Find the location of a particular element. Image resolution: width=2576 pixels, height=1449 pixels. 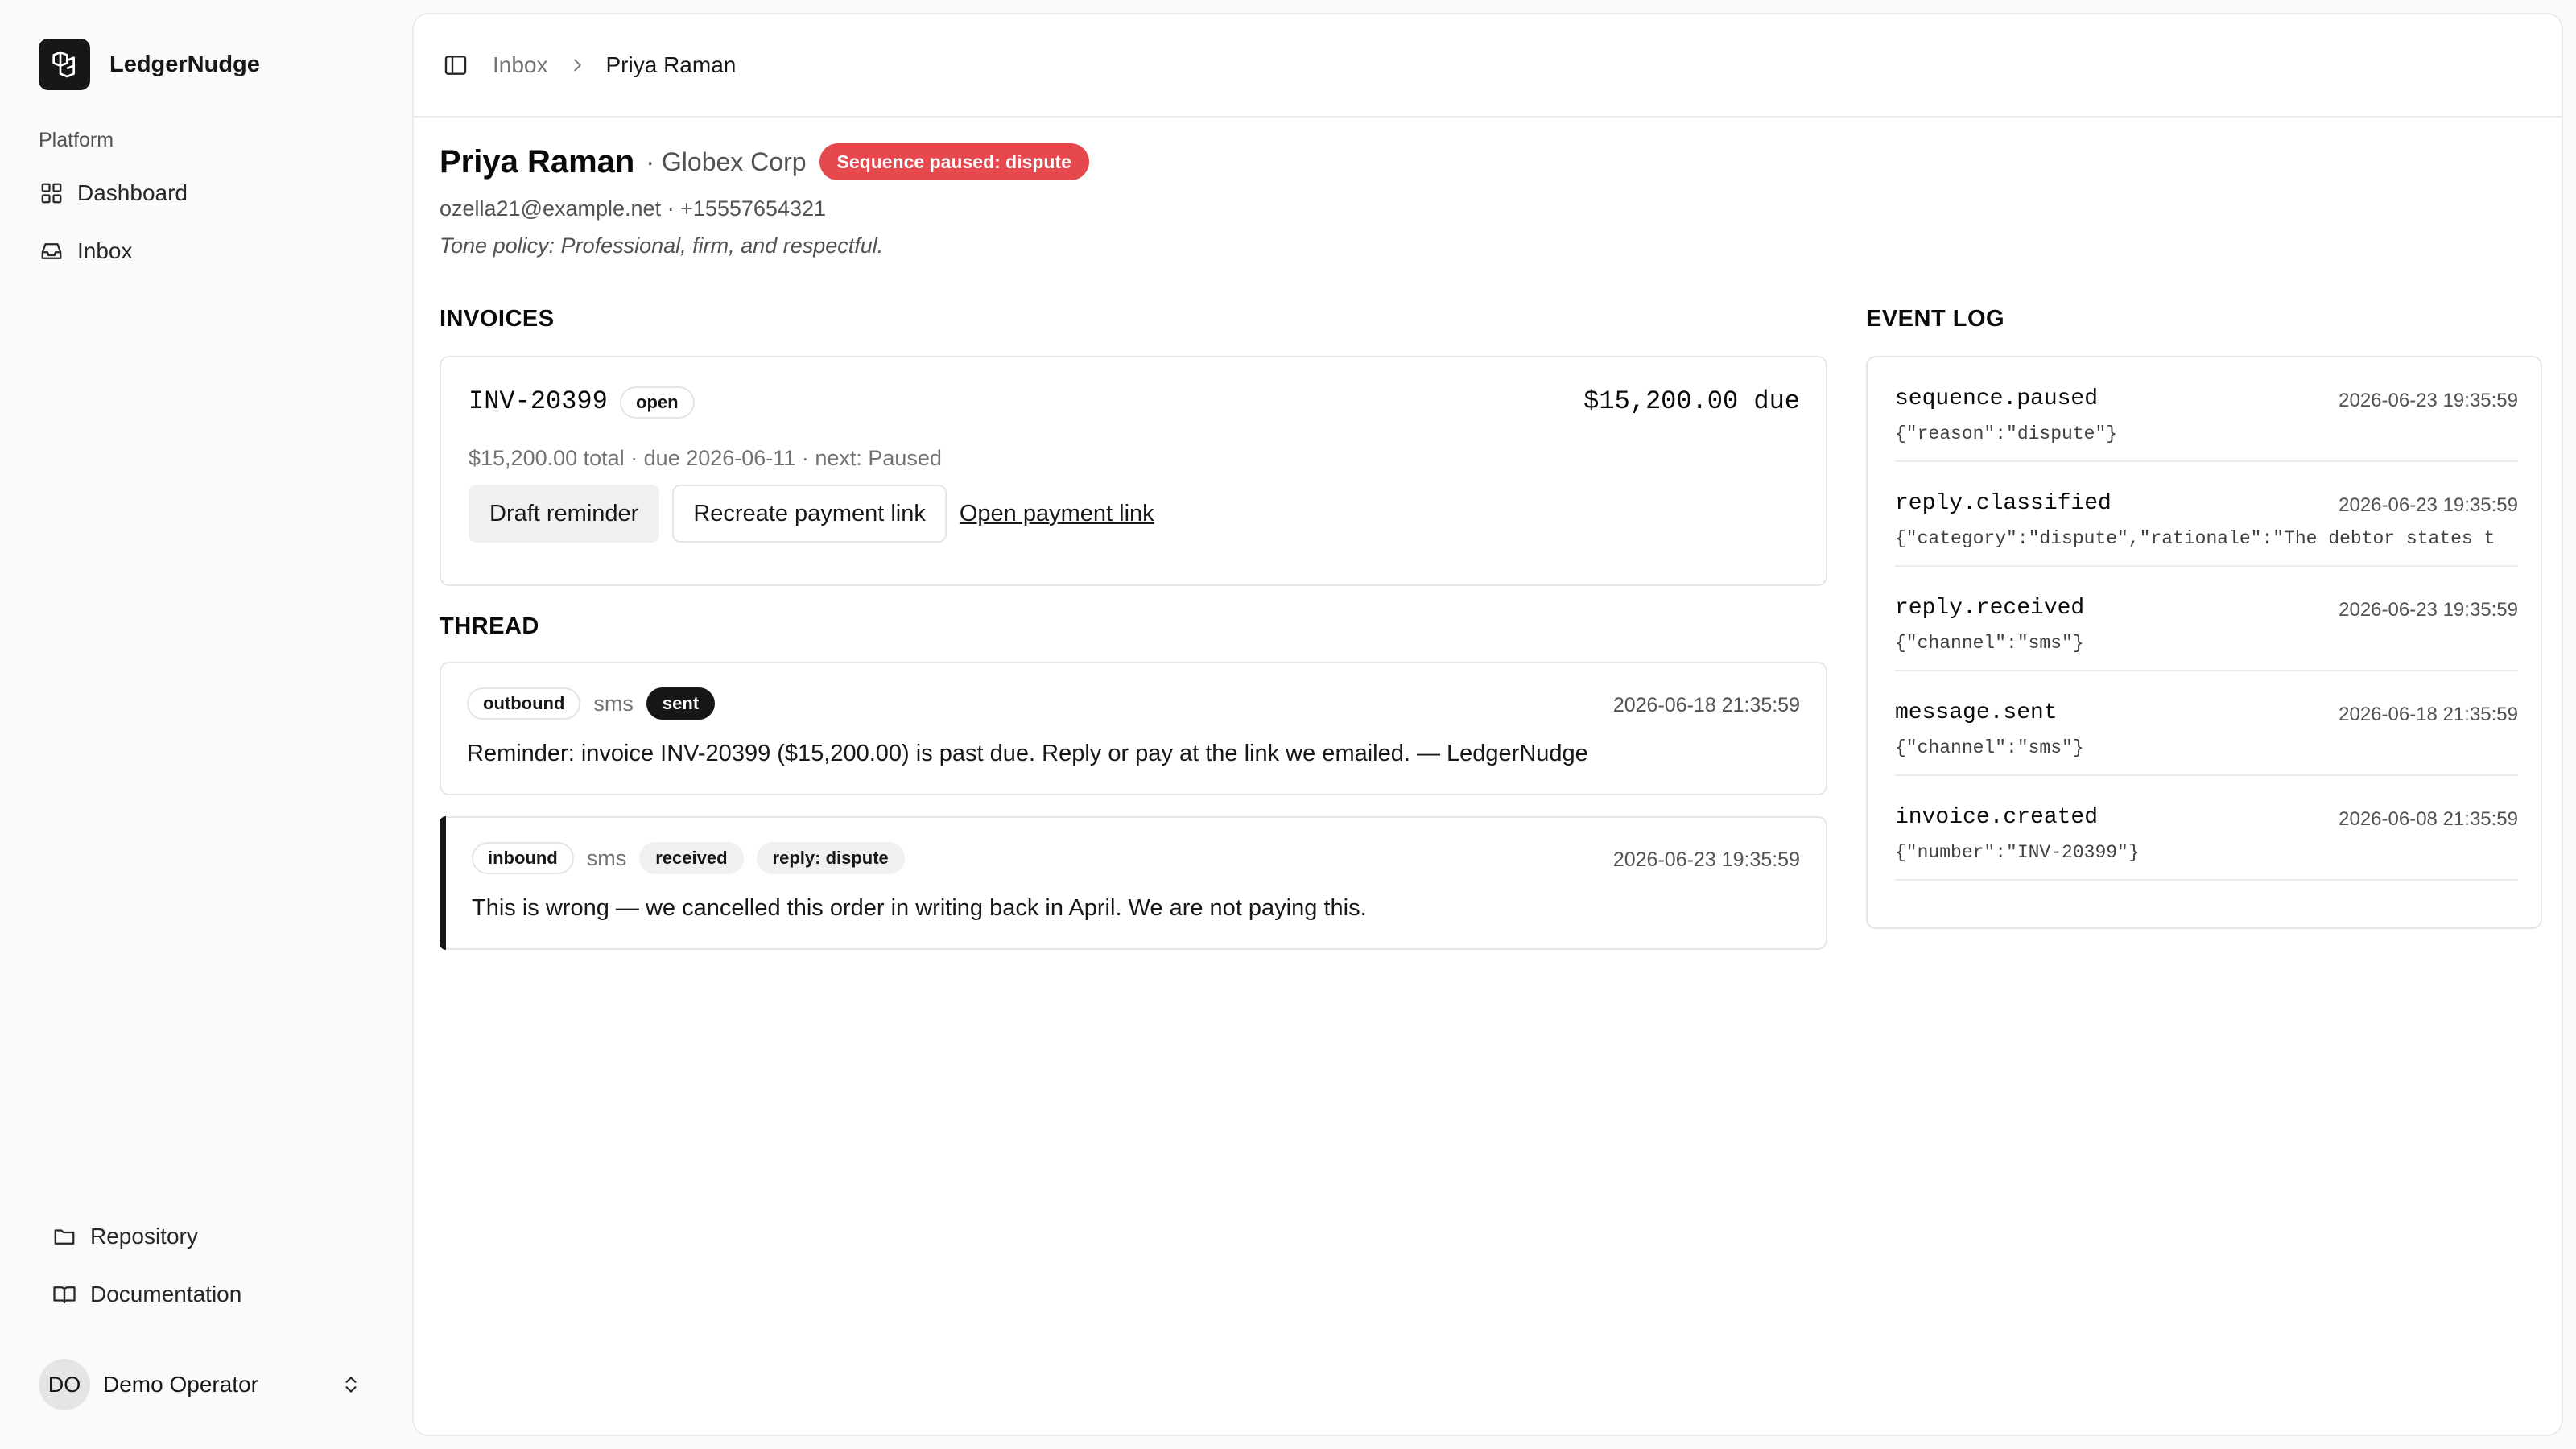

event-payload: {"reason":"dispute"} is located at coordinates (2006, 433).